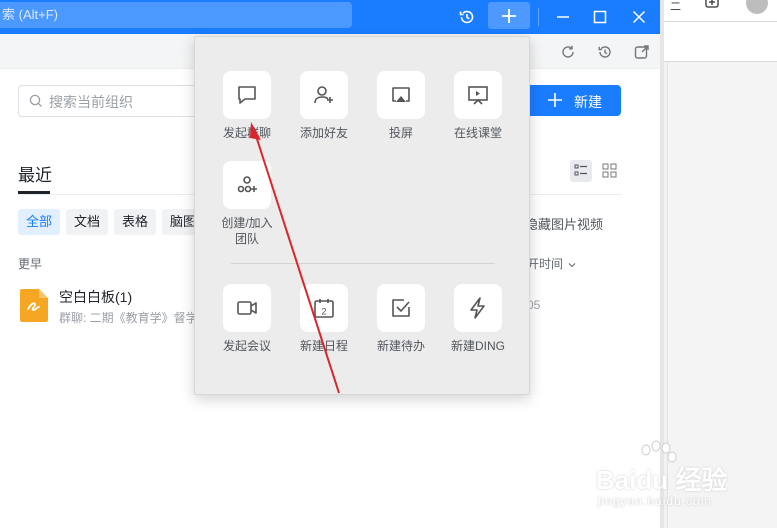  Describe the element at coordinates (400, 346) in the screenshot. I see `item-label: 新建待办` at that location.